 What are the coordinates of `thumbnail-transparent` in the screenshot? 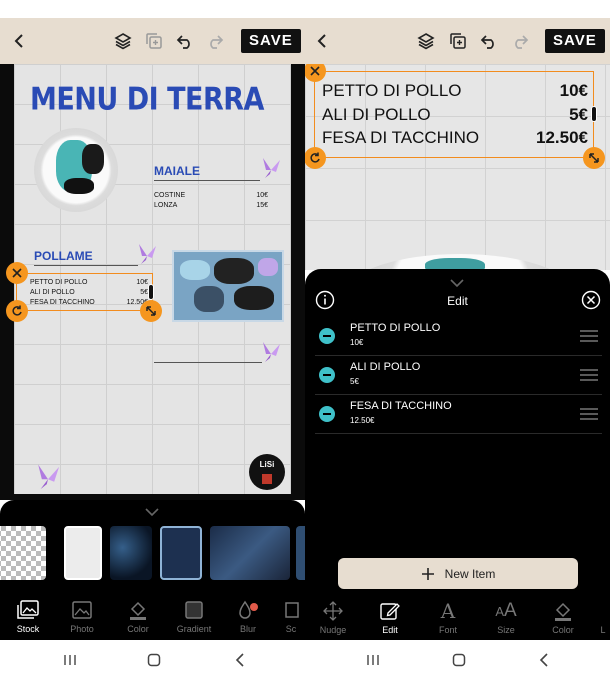 It's located at (23, 553).